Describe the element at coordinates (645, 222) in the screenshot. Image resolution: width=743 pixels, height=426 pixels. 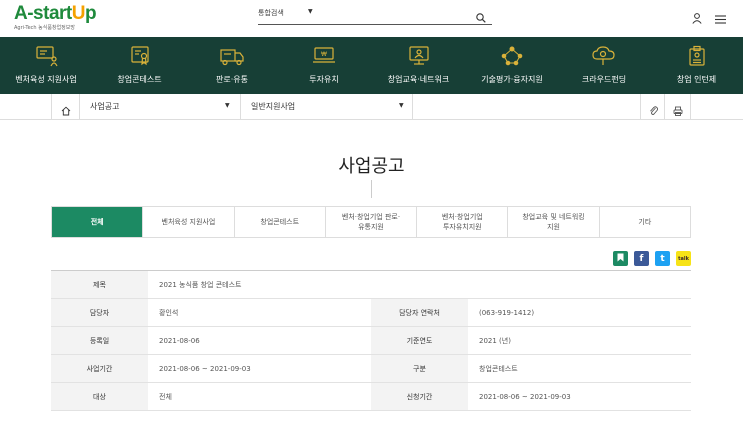
I see `tab-etc: 기타` at that location.